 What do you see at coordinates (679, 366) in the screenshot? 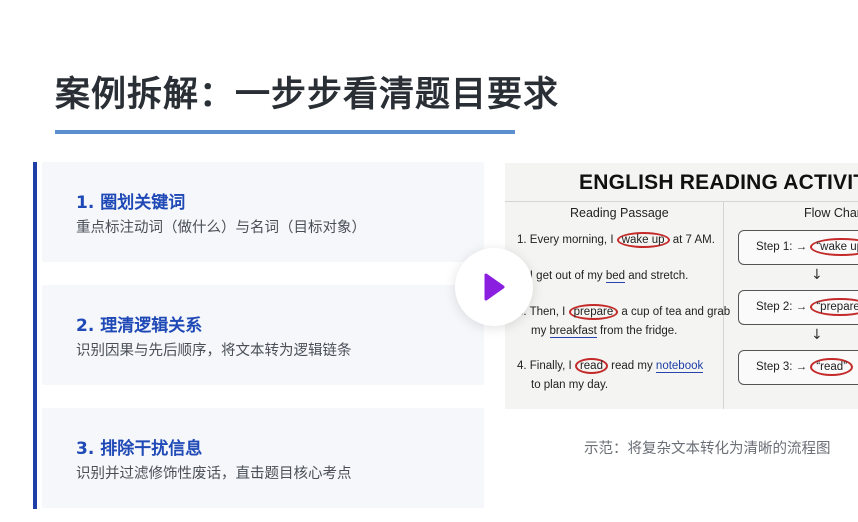
I see `underlined-noun: notebook` at bounding box center [679, 366].